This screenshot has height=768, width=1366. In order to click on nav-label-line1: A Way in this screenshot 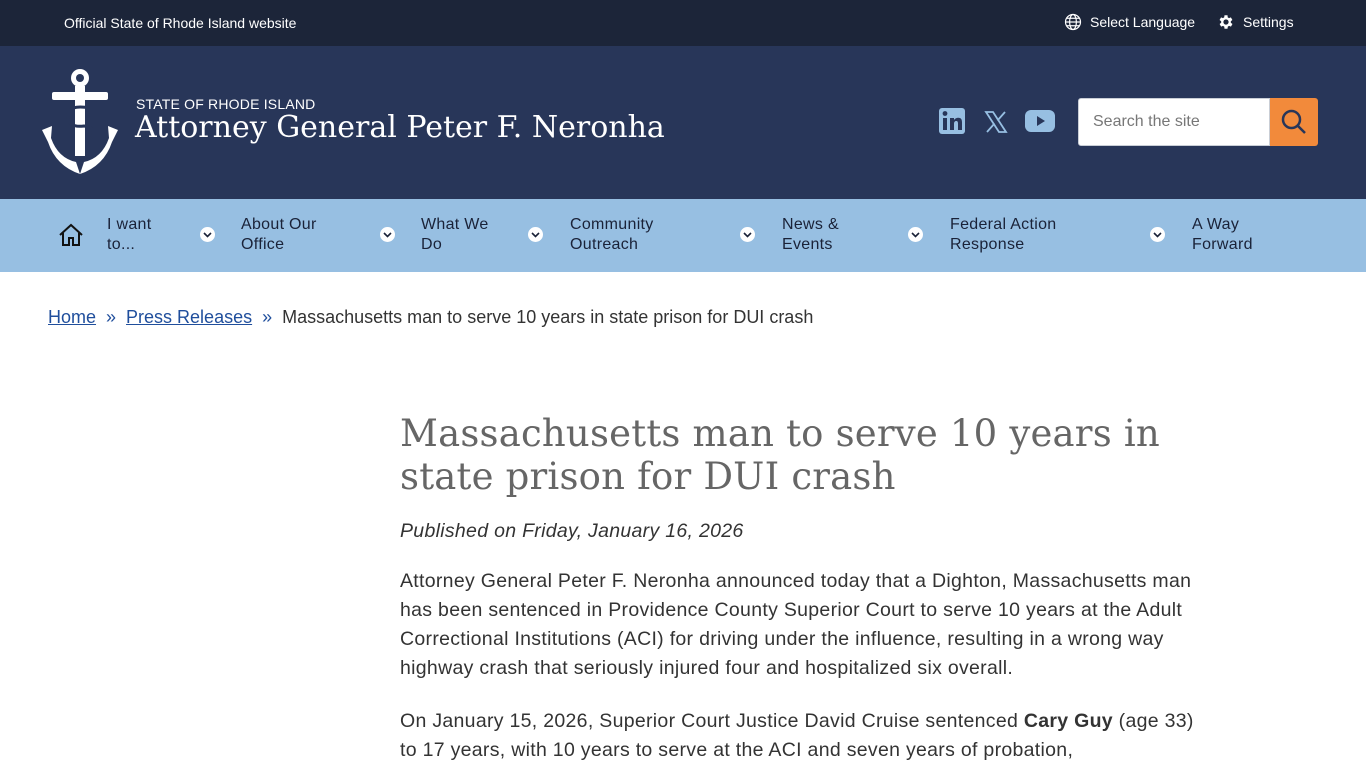, I will do `click(1216, 224)`.